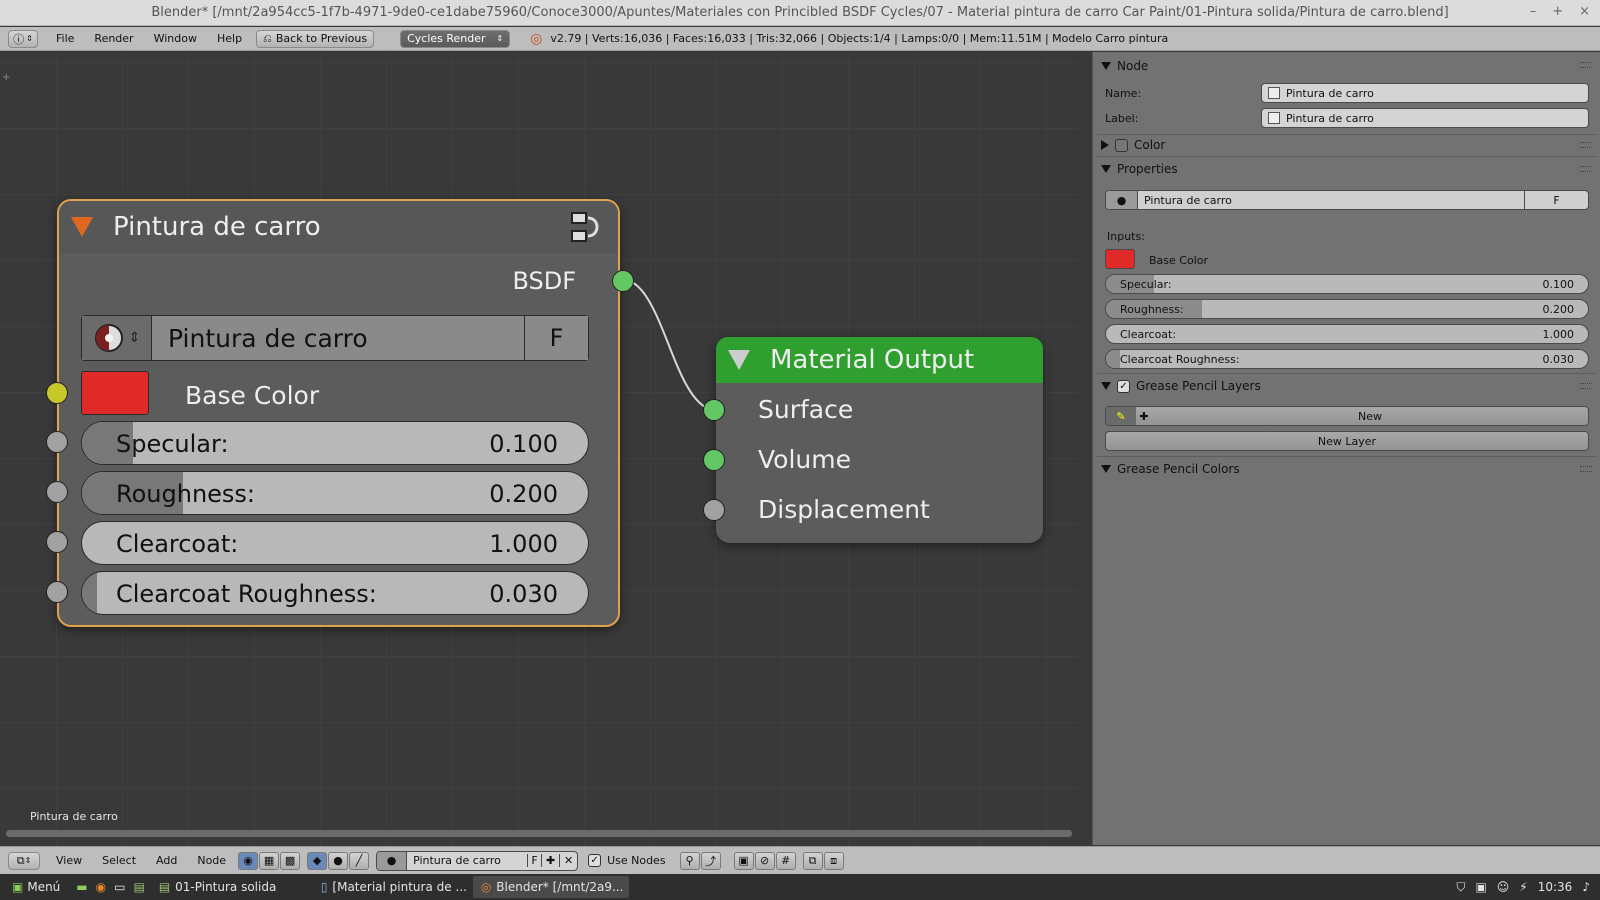 This screenshot has width=1600, height=900. What do you see at coordinates (338, 338) in the screenshot?
I see `group-datablock-name: Pintura de carro` at bounding box center [338, 338].